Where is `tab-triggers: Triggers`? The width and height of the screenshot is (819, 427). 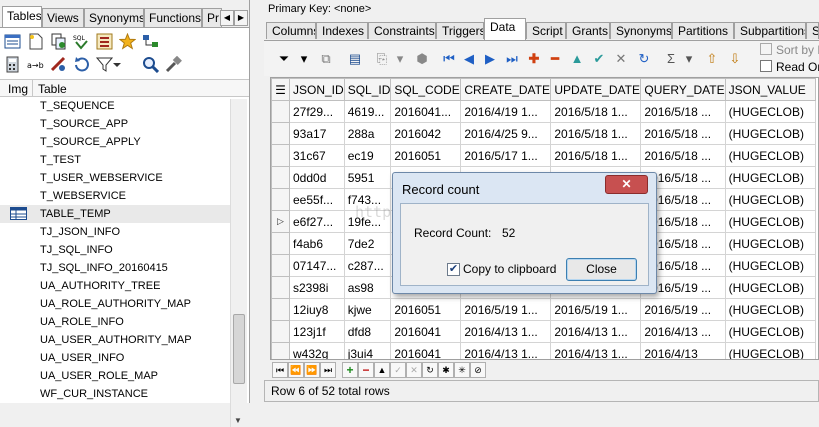
tab-triggers: Triggers is located at coordinates (460, 30).